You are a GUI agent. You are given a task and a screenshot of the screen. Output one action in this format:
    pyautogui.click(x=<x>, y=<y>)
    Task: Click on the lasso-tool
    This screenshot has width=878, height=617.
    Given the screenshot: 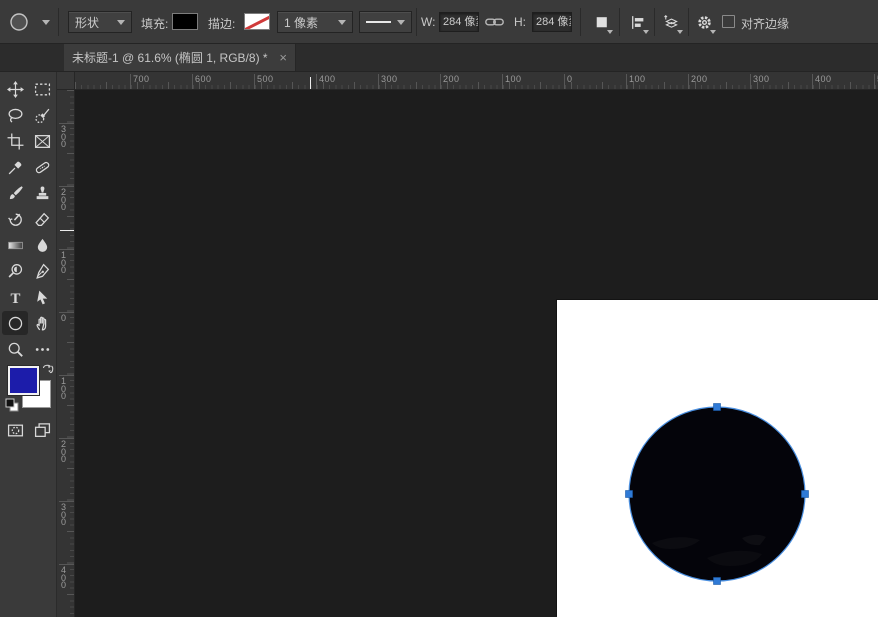 What is the action you would take?
    pyautogui.click(x=15, y=115)
    